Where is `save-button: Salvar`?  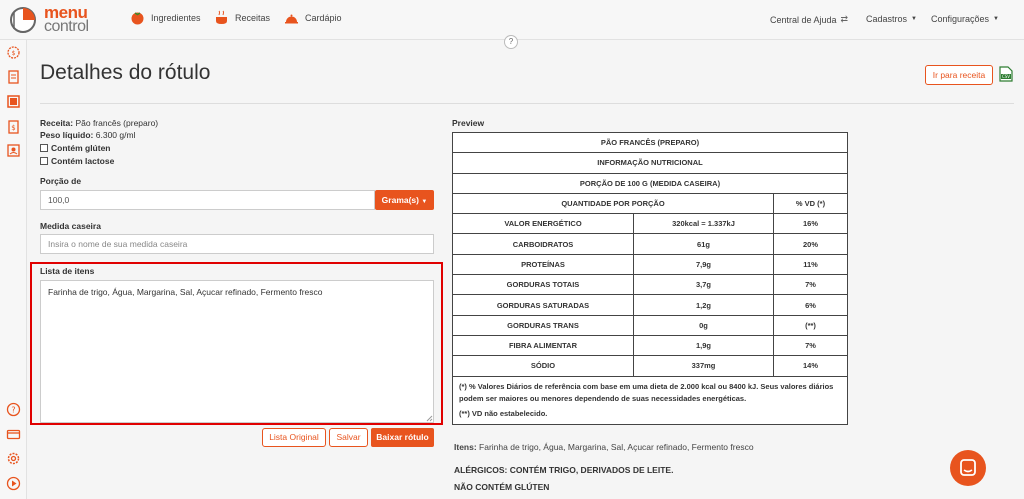
save-button: Salvar is located at coordinates (348, 437).